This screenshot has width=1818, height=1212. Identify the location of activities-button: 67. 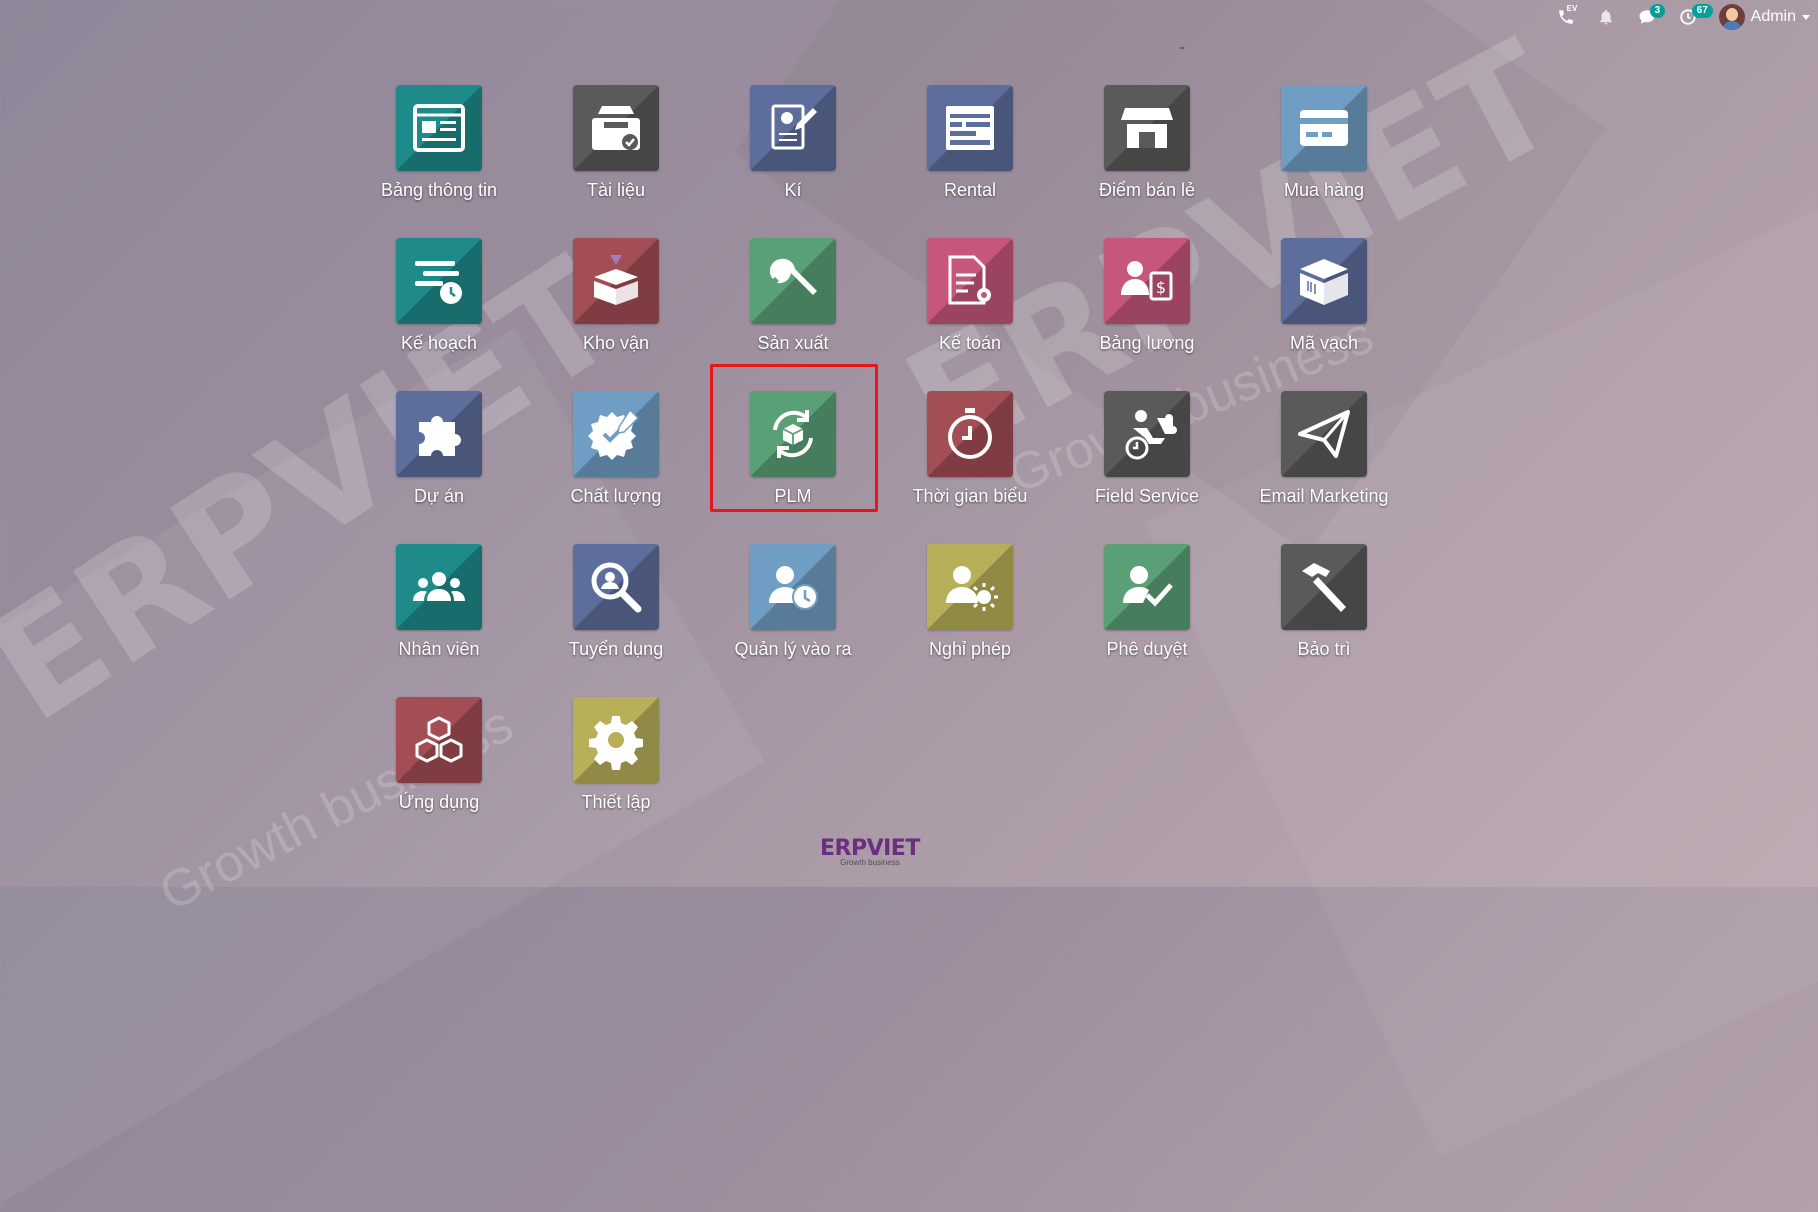
(1696, 15).